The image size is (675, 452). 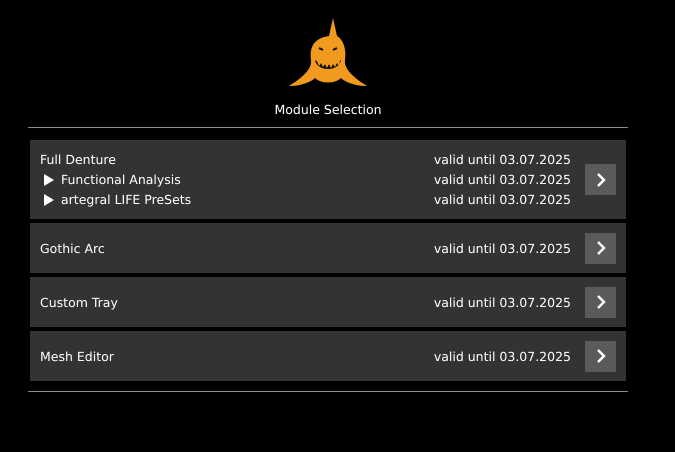 I want to click on module-name: Full Denture, so click(x=78, y=159).